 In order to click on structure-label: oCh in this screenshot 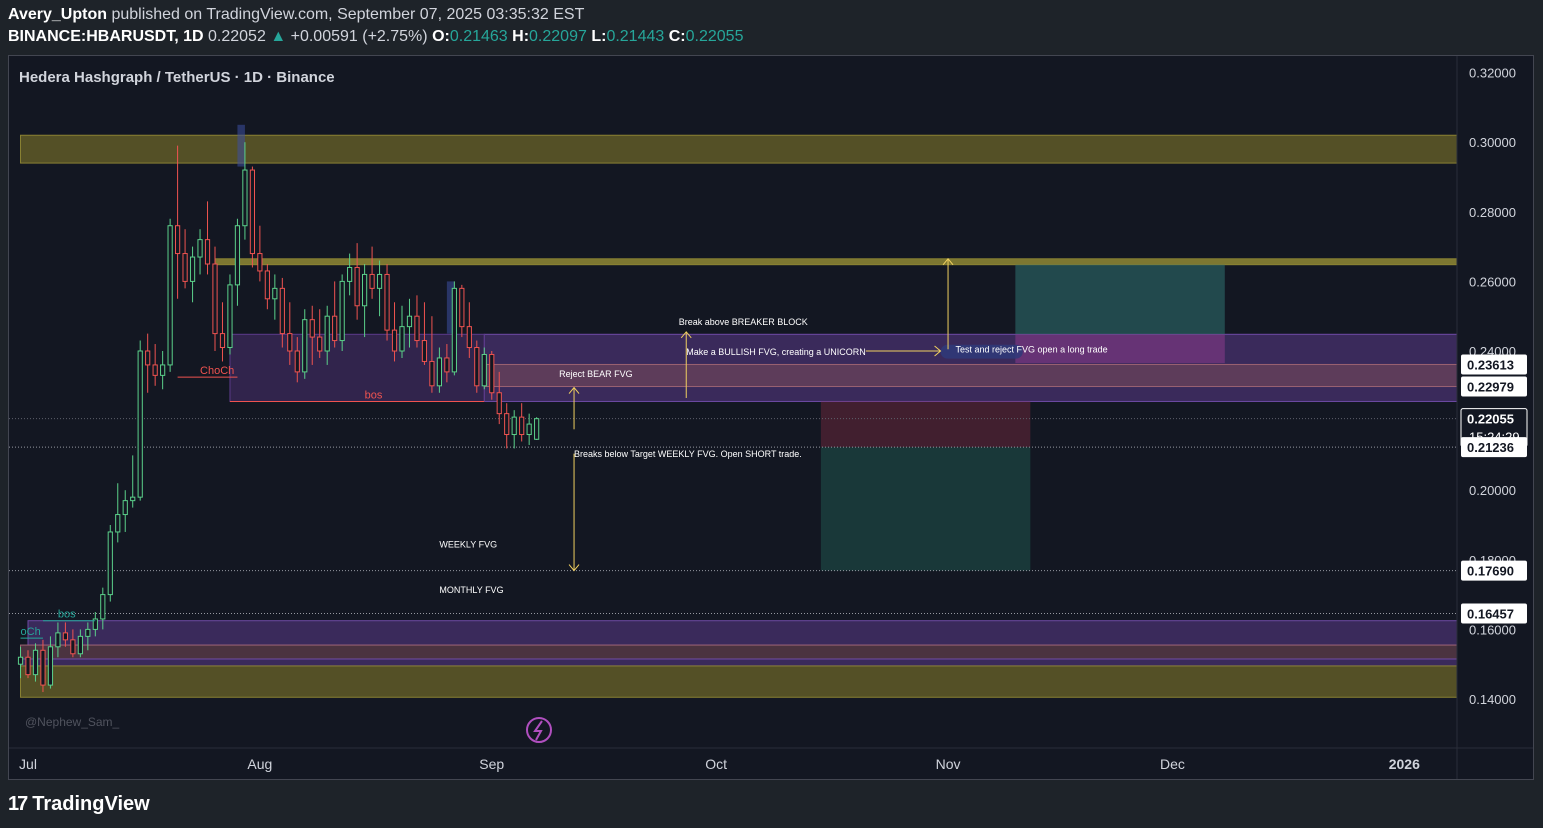, I will do `click(31, 632)`.